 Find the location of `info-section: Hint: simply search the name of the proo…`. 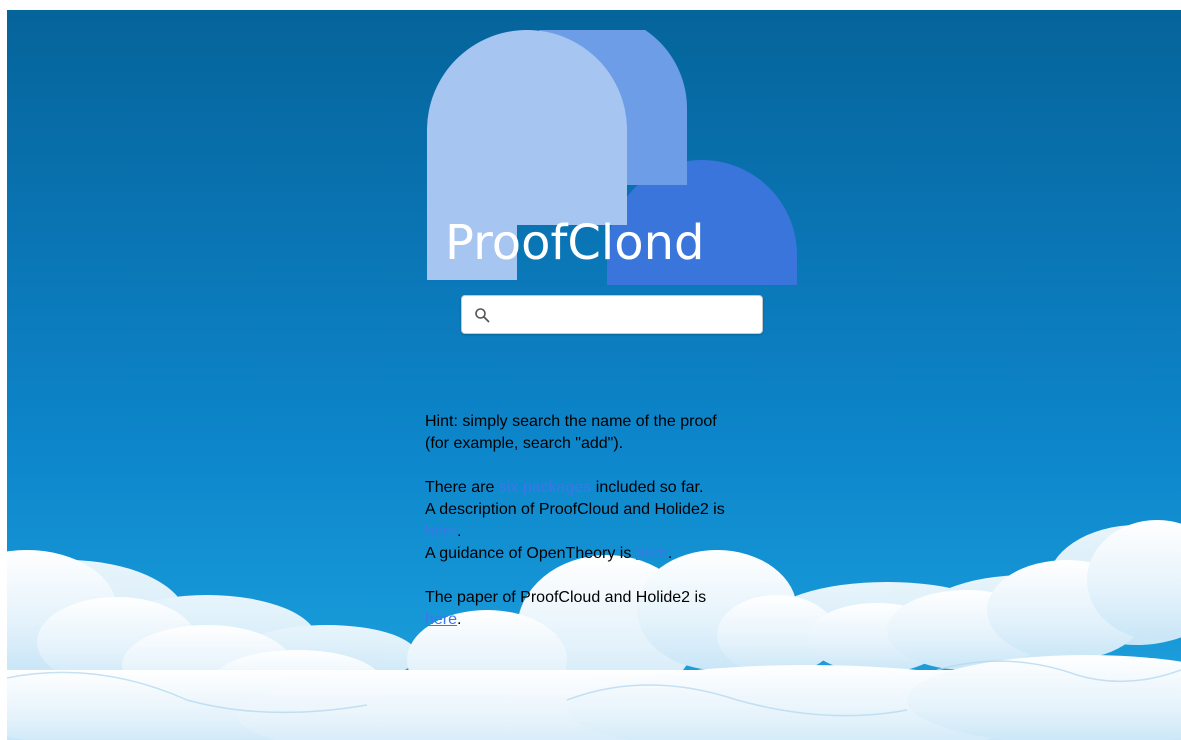

info-section: Hint: simply search the name of the proo… is located at coordinates (615, 521).